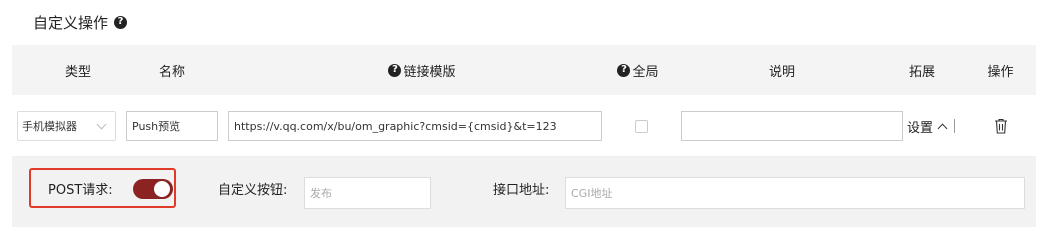 This screenshot has height=240, width=1045. What do you see at coordinates (156, 126) in the screenshot?
I see `name-input-value: Push预览` at bounding box center [156, 126].